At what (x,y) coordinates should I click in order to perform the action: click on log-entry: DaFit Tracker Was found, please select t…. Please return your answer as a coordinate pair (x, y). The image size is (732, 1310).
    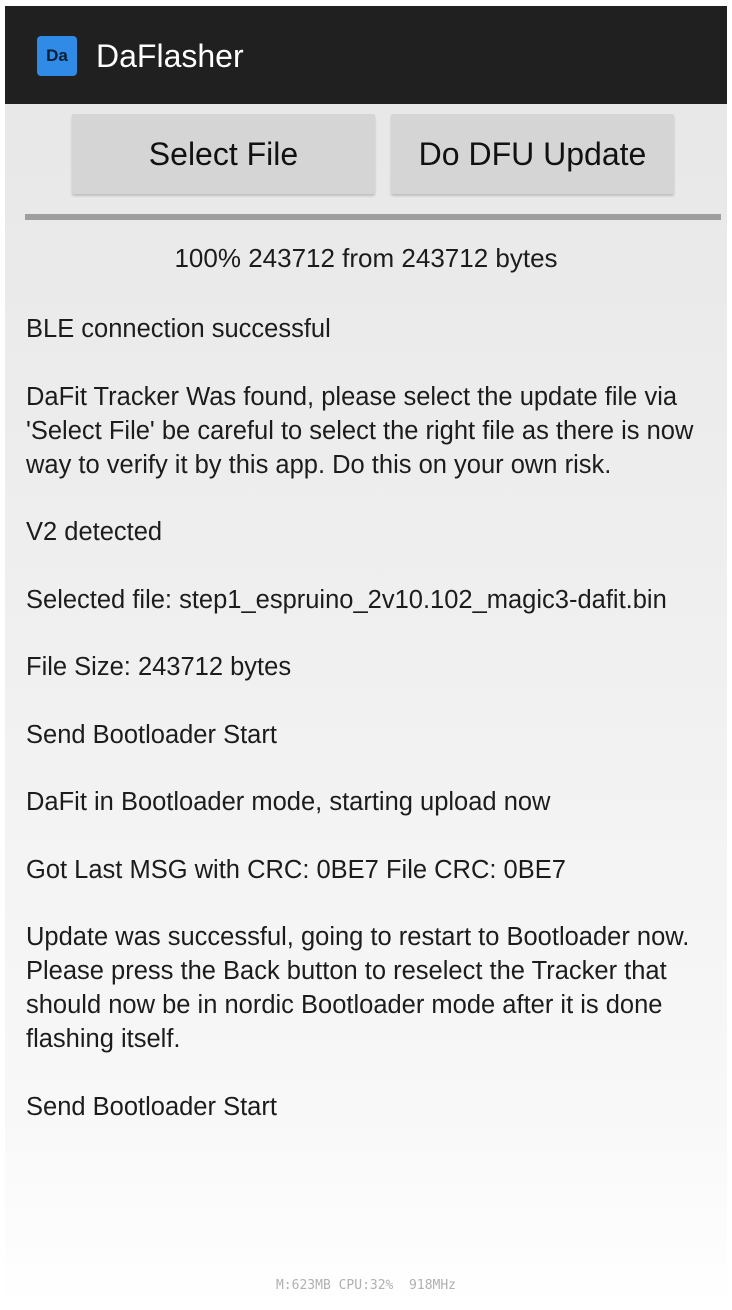
    Looking at the image, I should click on (360, 430).